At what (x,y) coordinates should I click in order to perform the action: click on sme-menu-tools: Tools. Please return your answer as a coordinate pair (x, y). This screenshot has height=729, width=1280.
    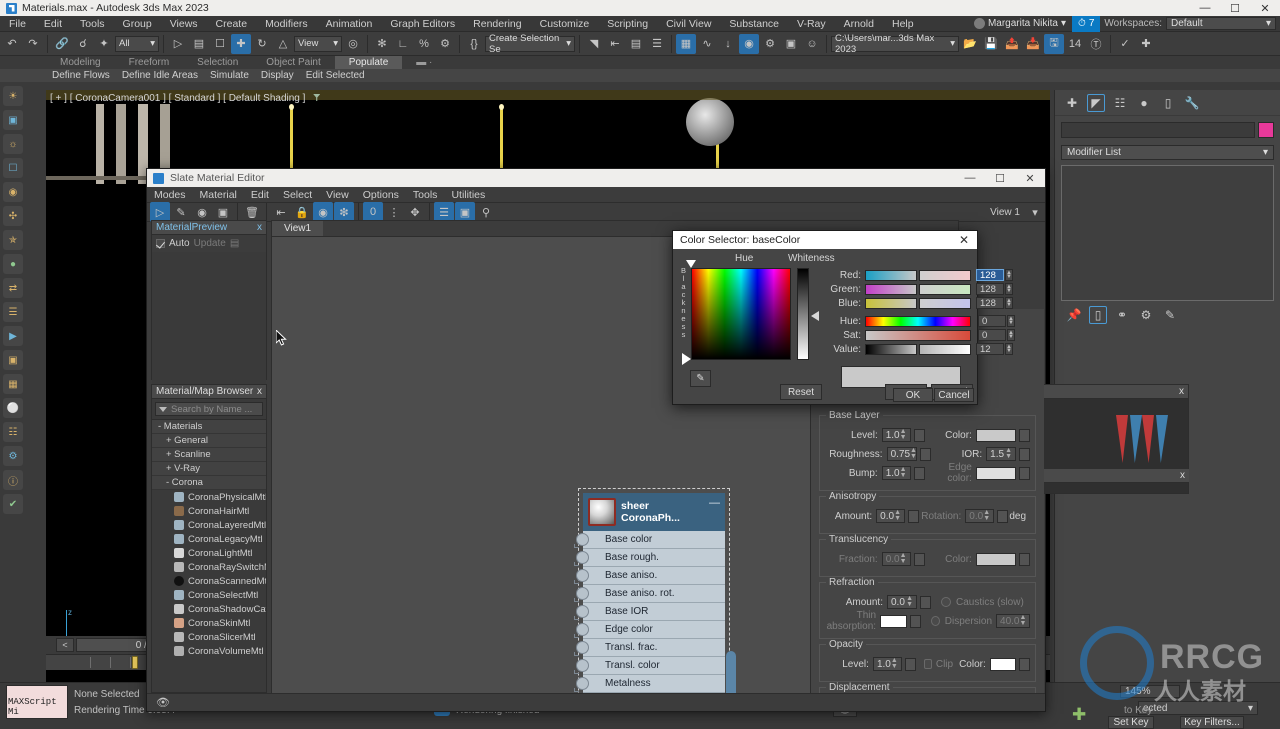
    Looking at the image, I should click on (425, 195).